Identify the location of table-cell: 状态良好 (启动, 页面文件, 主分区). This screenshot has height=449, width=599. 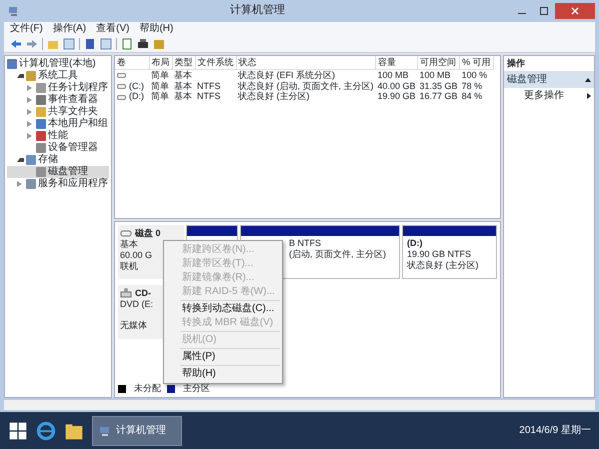
(306, 85).